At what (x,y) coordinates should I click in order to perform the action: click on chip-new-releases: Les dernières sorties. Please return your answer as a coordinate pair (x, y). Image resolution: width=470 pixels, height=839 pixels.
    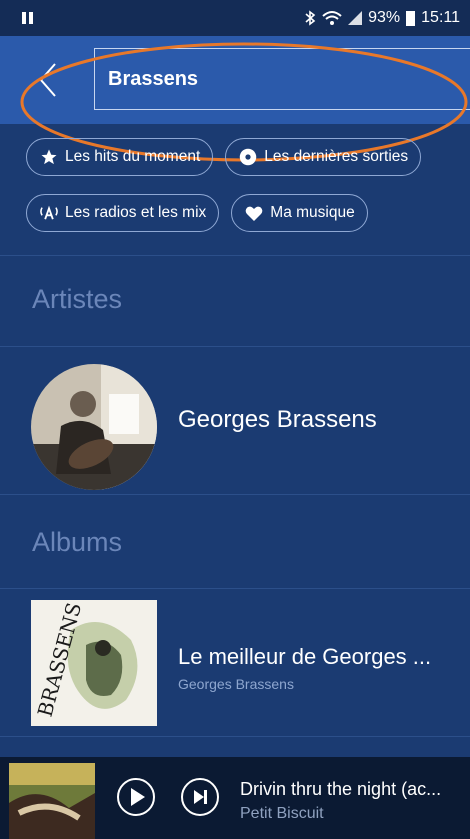
    Looking at the image, I should click on (323, 157).